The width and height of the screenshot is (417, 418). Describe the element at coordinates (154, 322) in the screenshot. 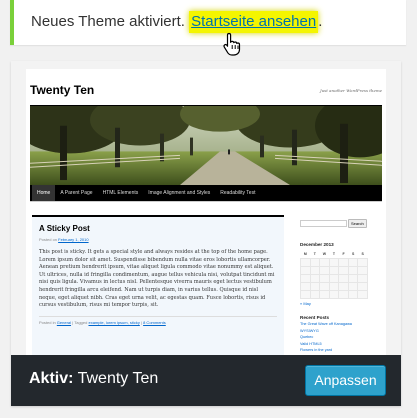

I see `post-comments: 8 Comments` at that location.